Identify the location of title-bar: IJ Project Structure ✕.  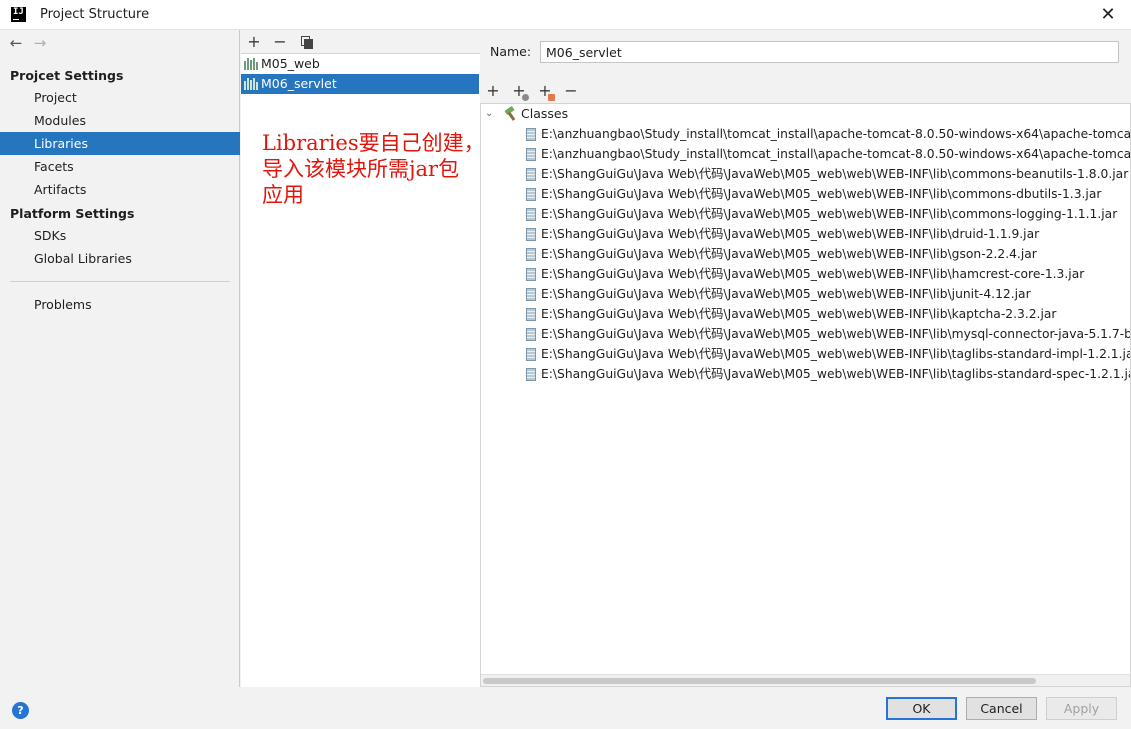
(565, 15).